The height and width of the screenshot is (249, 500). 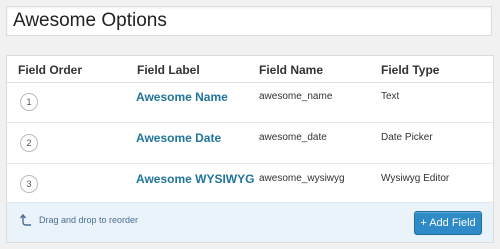 I want to click on header-field-name: Field Name, so click(x=291, y=70).